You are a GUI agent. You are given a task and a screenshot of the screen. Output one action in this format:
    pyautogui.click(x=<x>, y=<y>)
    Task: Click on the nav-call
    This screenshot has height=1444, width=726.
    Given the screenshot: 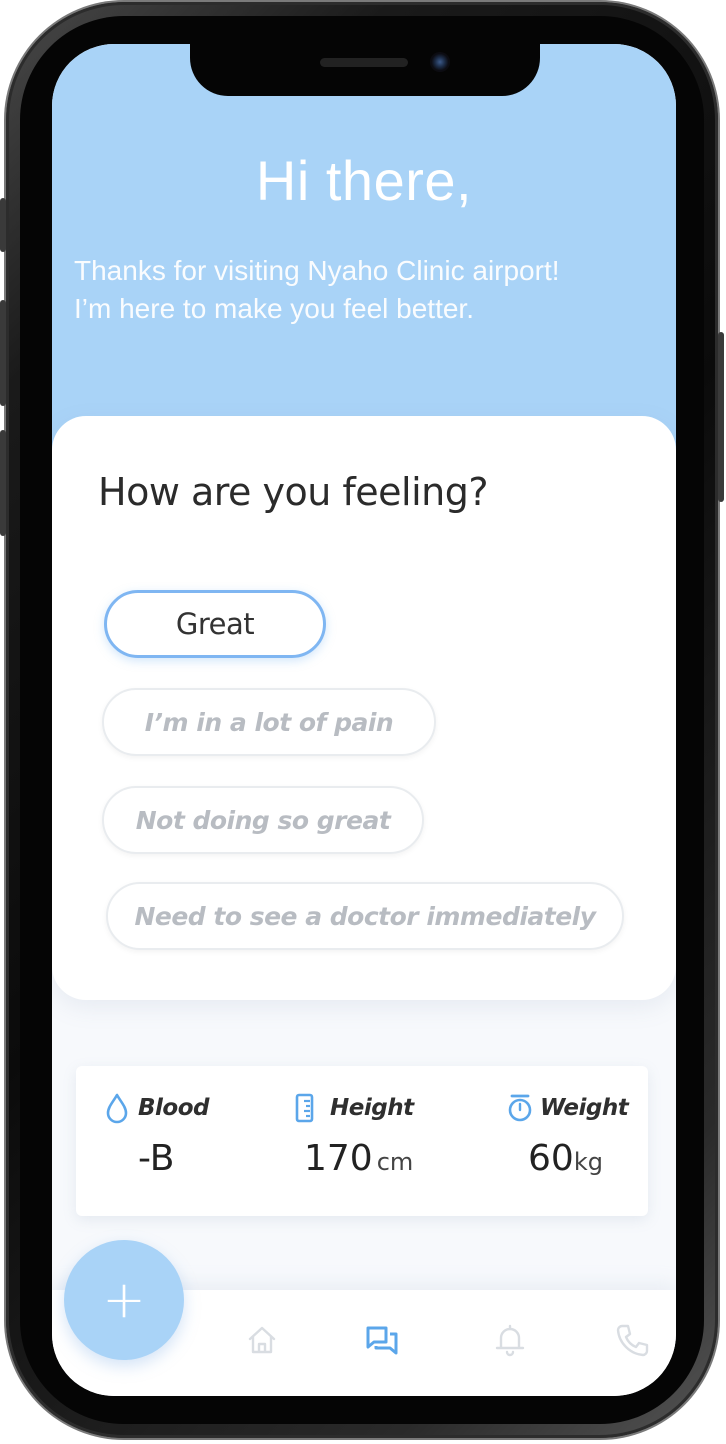 What is the action you would take?
    pyautogui.click(x=632, y=1340)
    